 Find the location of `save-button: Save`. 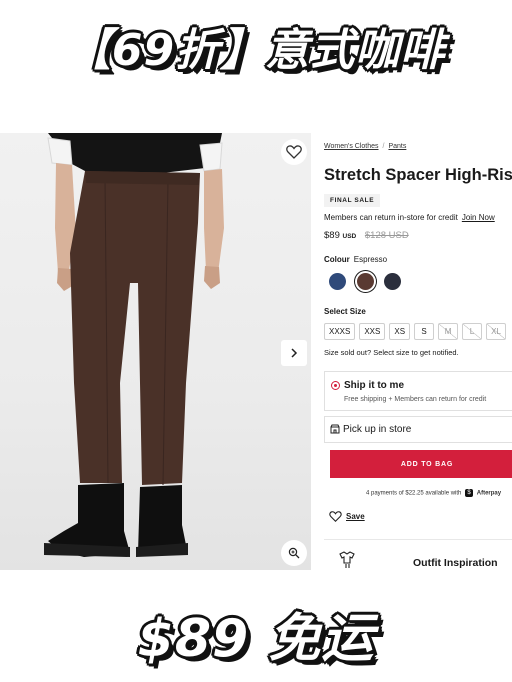

save-button: Save is located at coordinates (347, 516).